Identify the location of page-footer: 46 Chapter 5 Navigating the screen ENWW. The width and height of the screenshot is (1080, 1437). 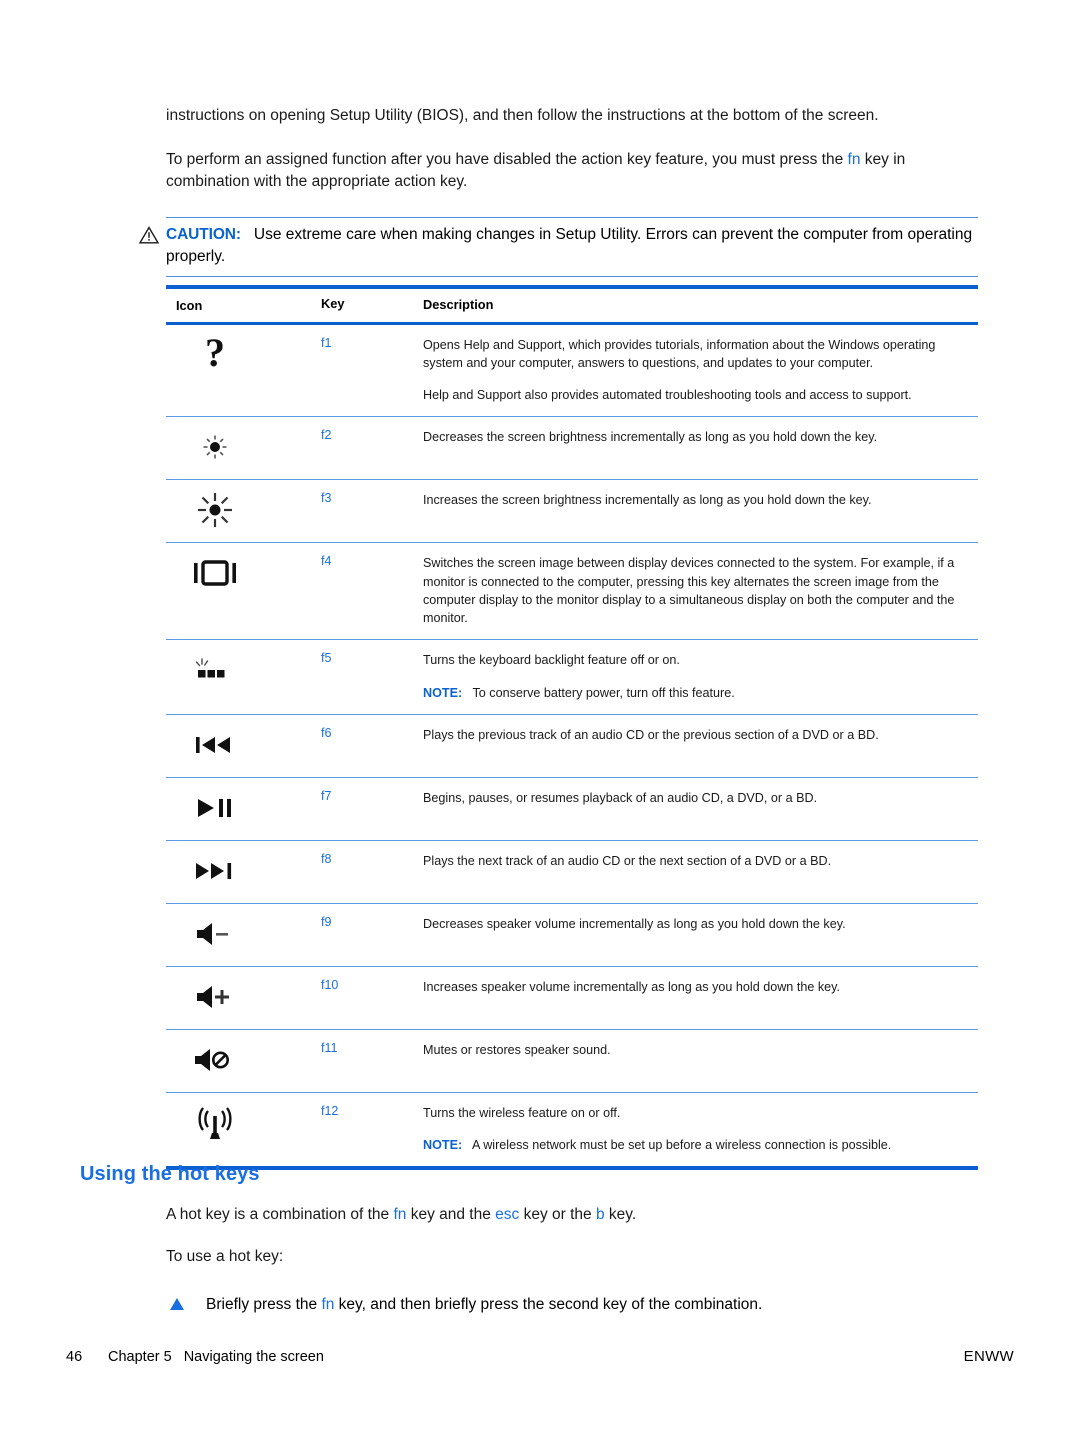
(540, 1356).